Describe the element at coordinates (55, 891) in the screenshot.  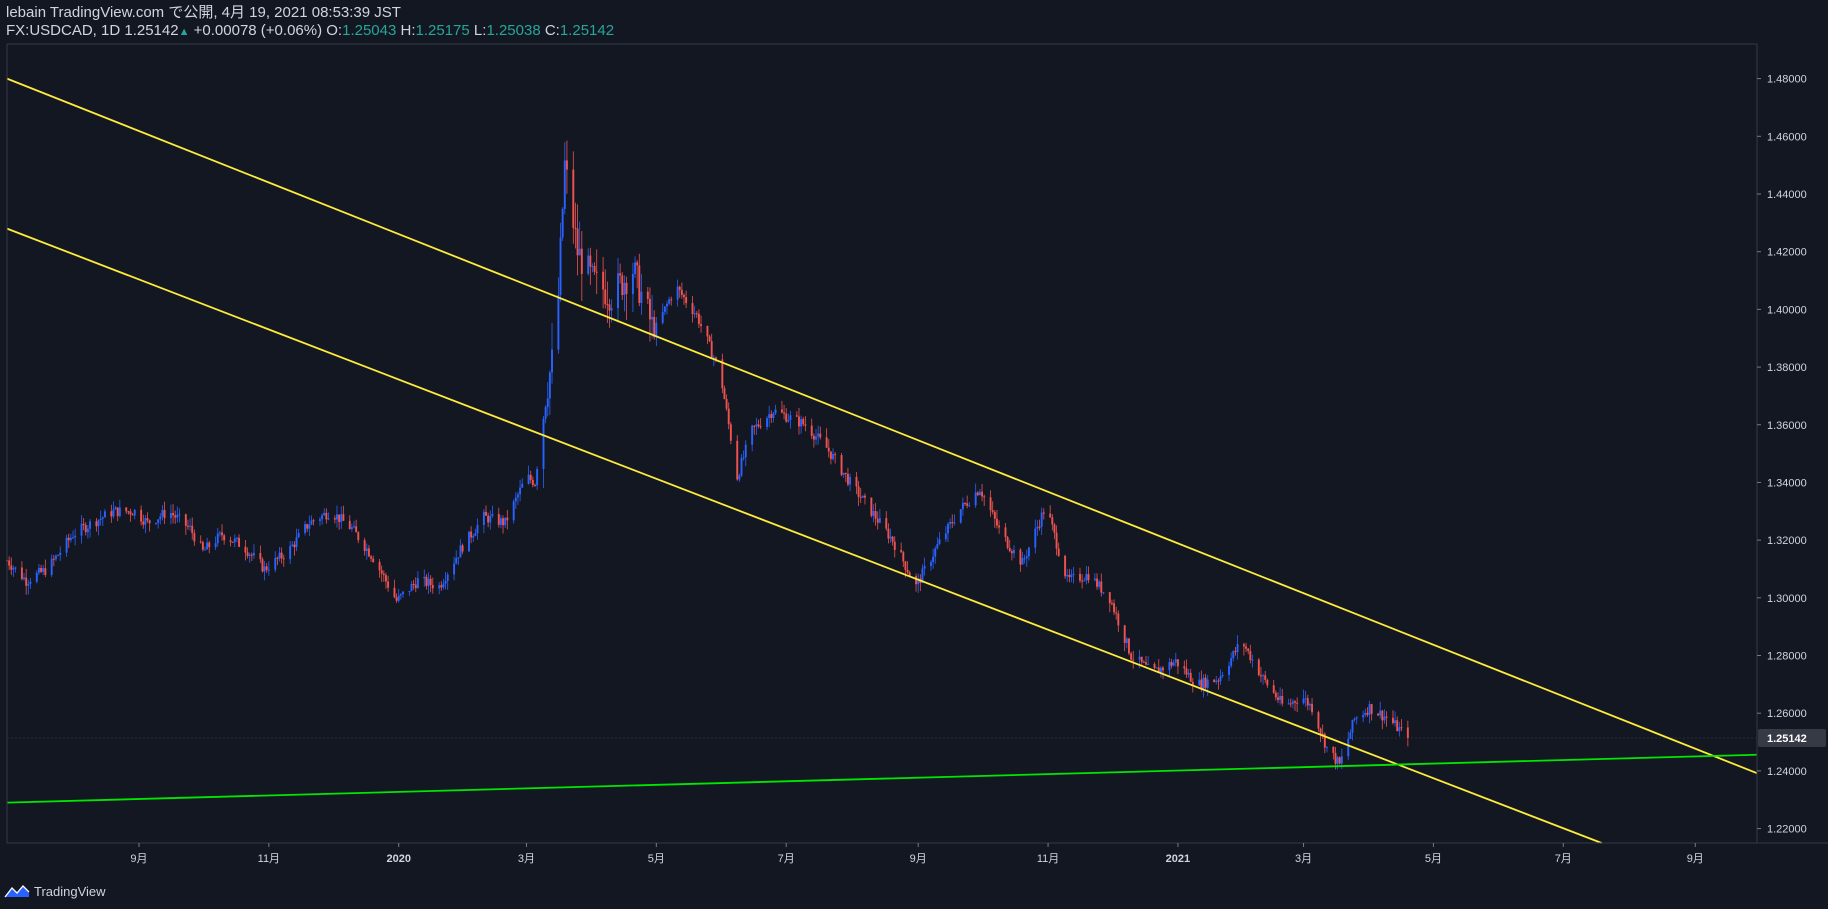
I see `footer-branding: TradingView` at that location.